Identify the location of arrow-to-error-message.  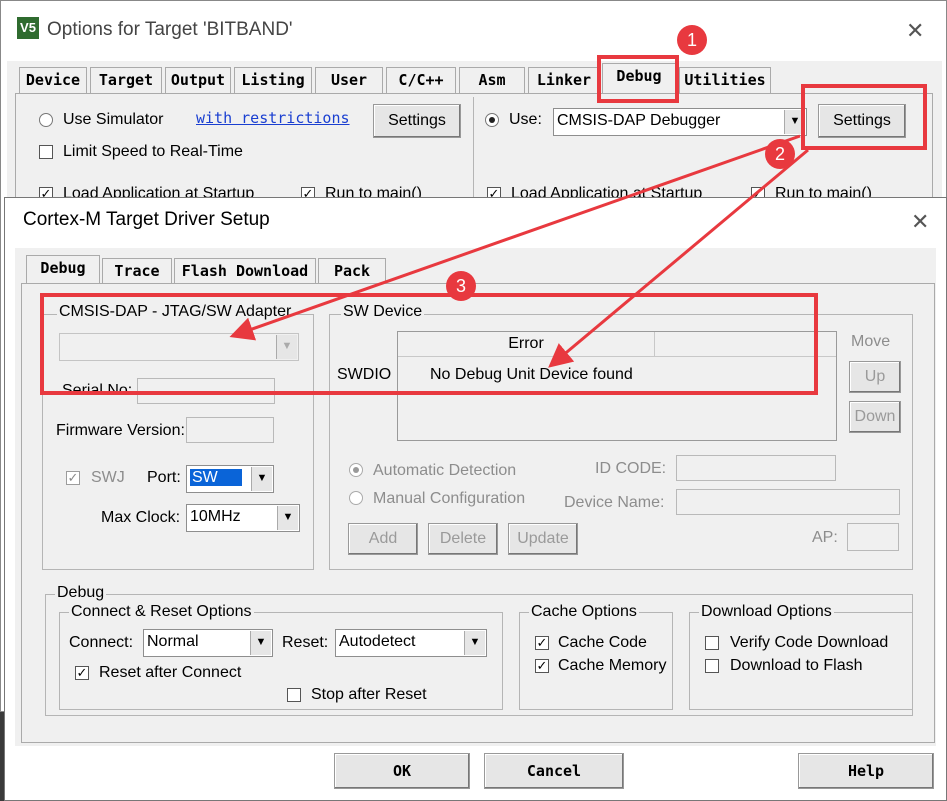
(678, 258).